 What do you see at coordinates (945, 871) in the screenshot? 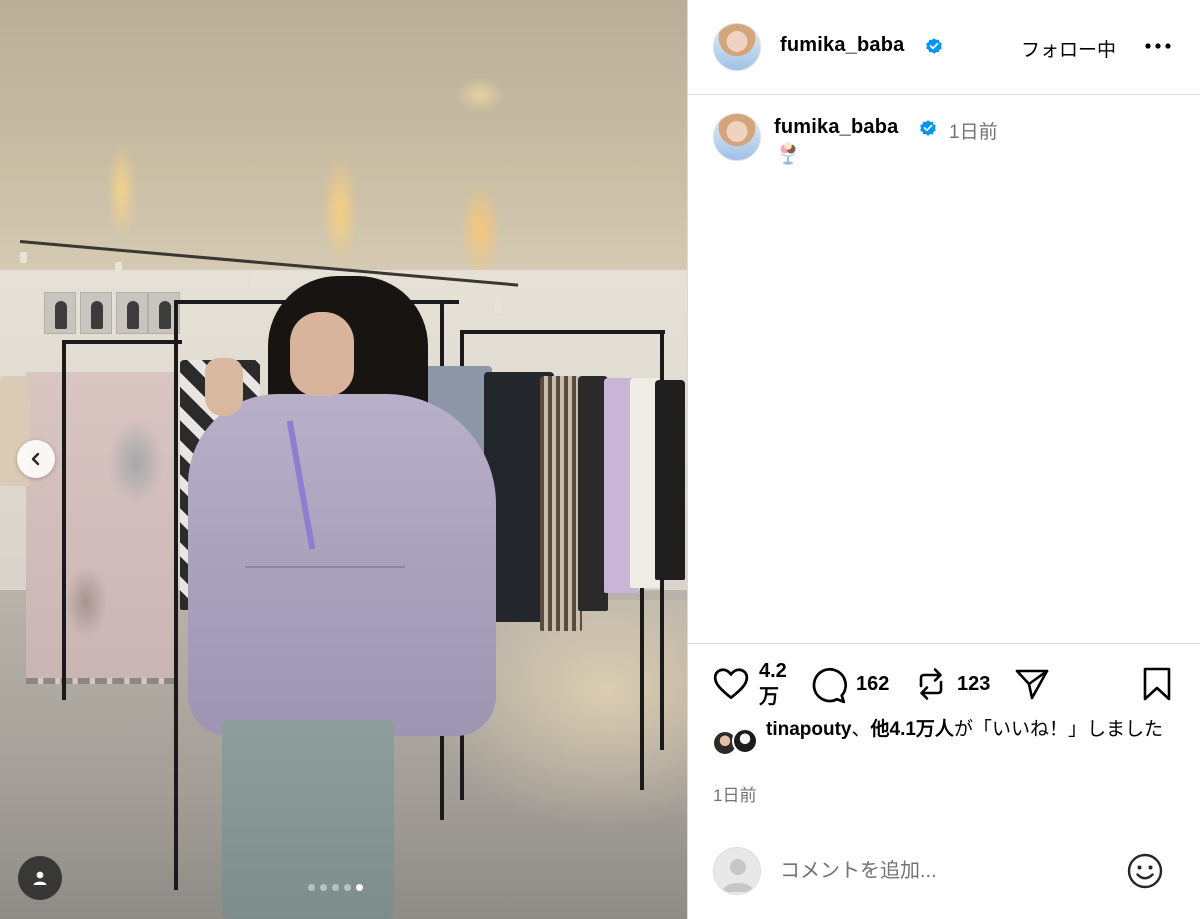
I see `comment-input` at bounding box center [945, 871].